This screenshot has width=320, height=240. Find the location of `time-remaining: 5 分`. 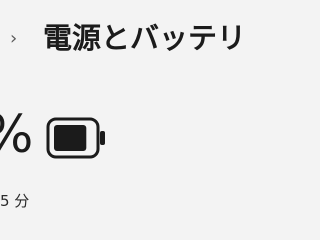

time-remaining: 5 分 is located at coordinates (15, 201).